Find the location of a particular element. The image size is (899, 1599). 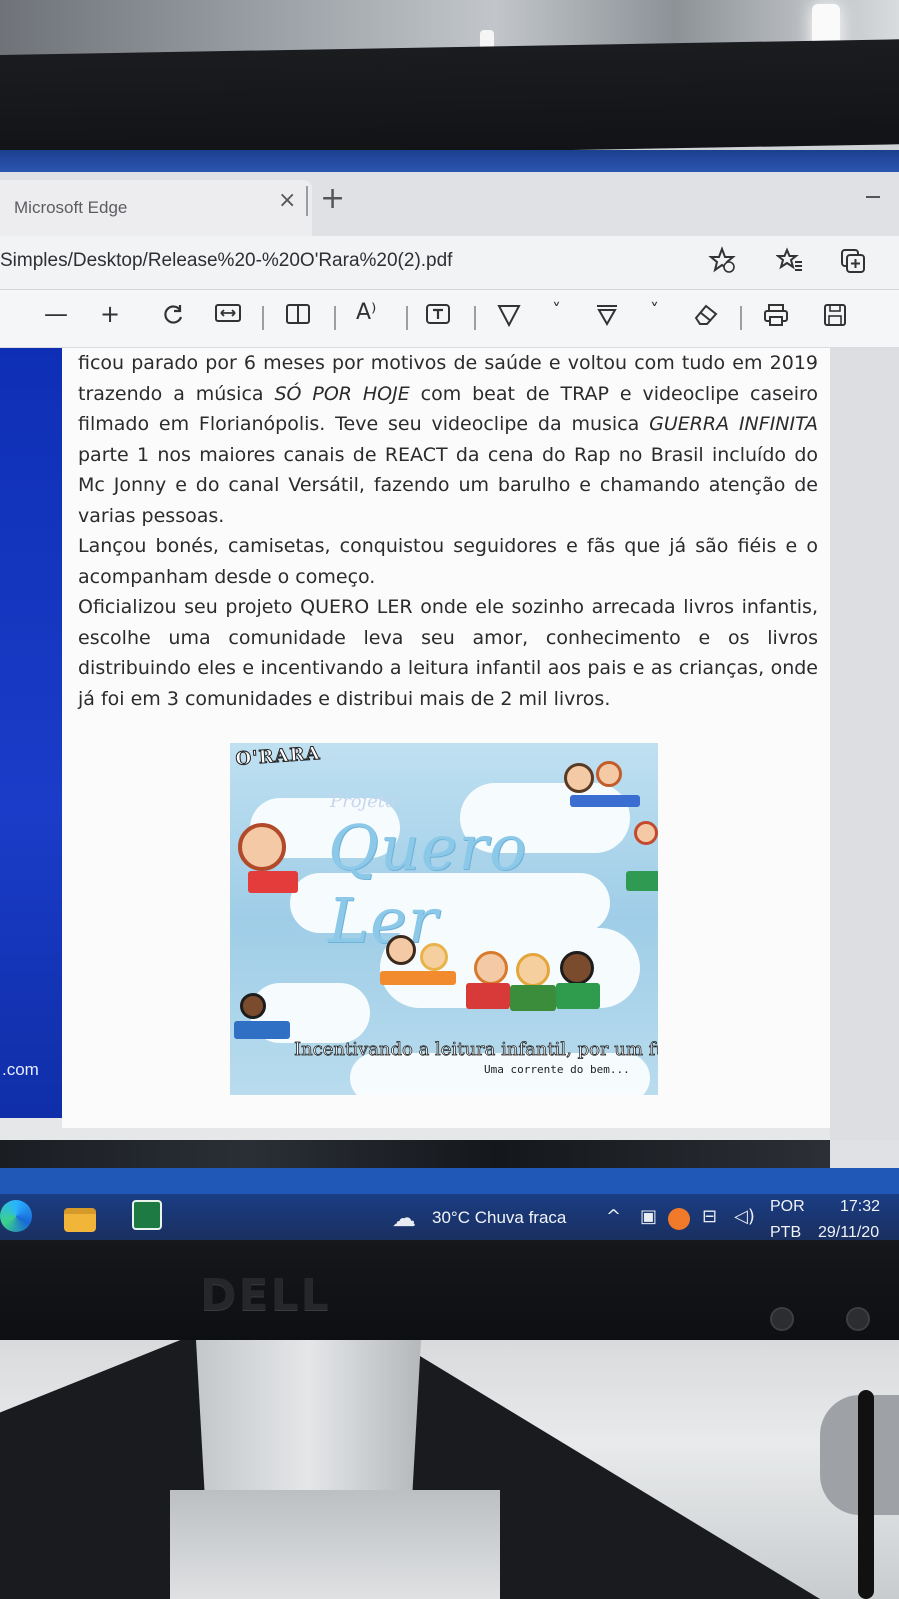

network-icon: ⊟ is located at coordinates (709, 1217).